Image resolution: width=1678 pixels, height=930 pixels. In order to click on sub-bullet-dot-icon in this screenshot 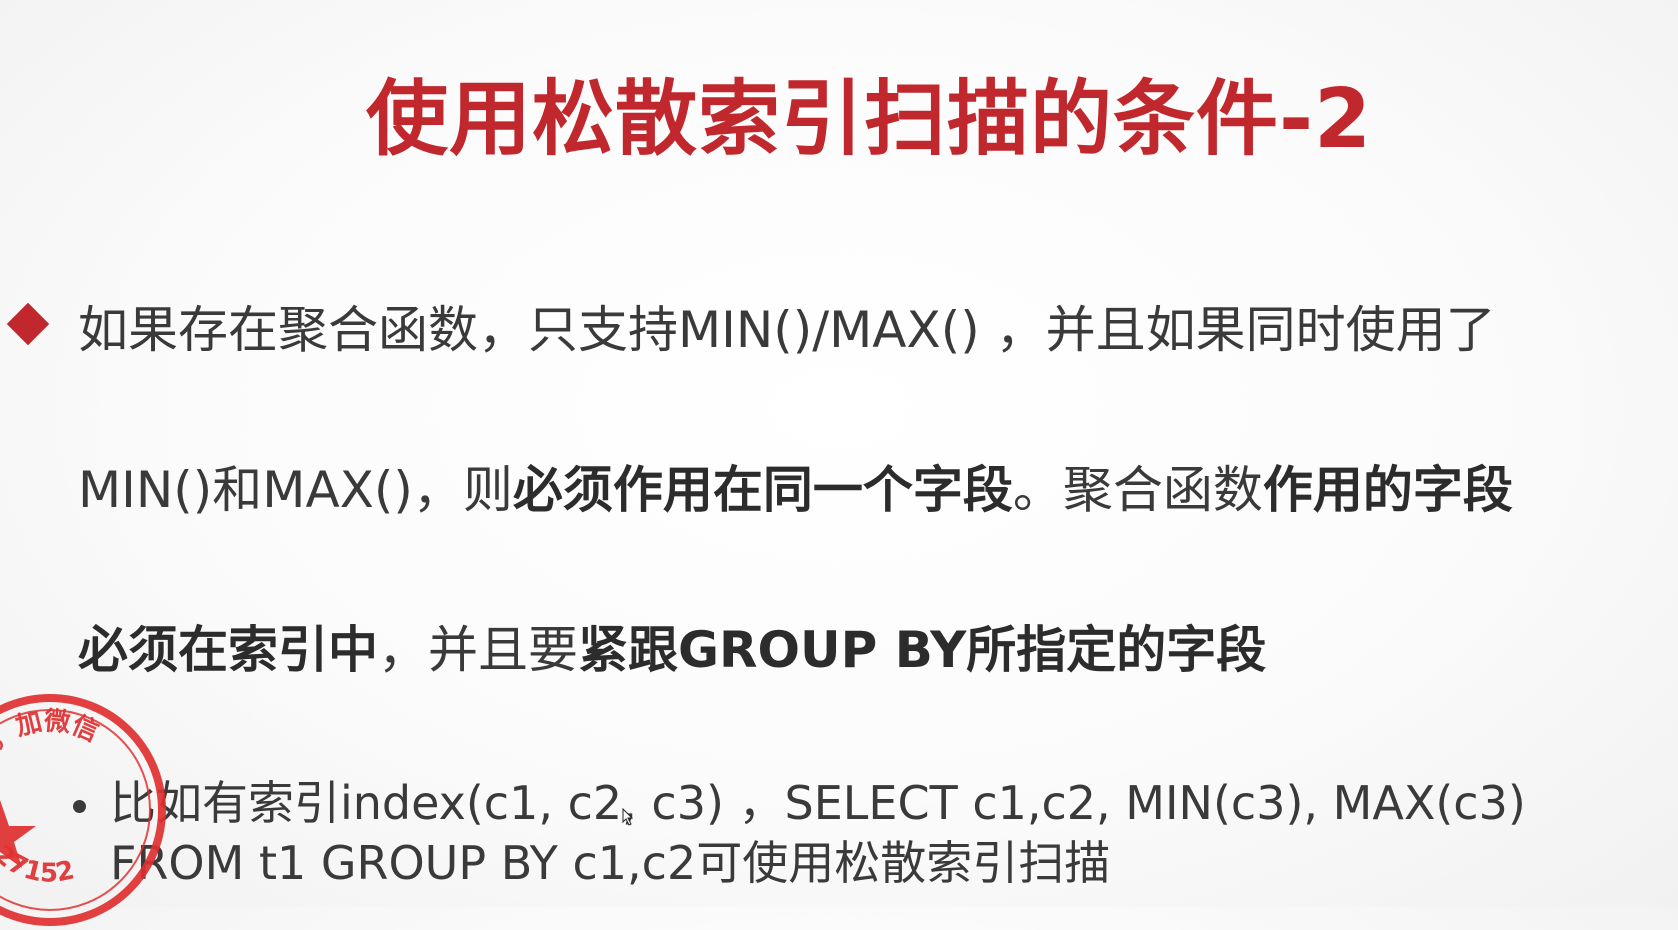, I will do `click(79, 806)`.